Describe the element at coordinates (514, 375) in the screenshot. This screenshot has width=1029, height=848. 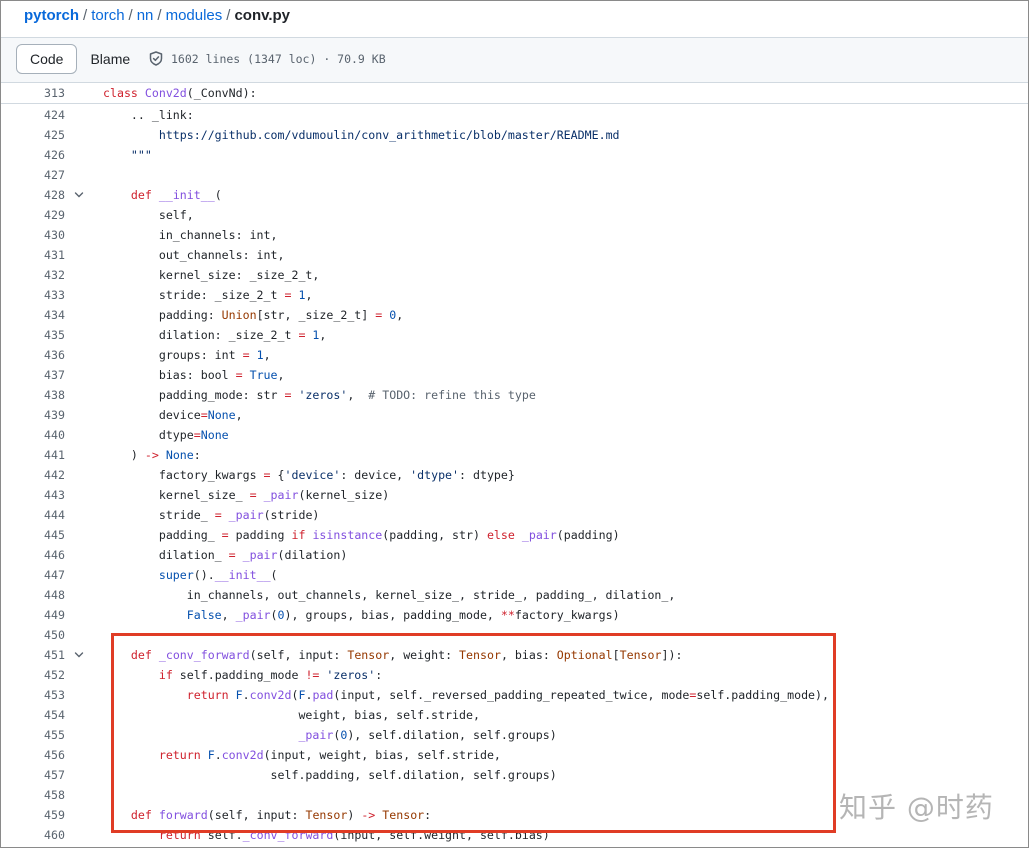
I see `code-line: 437 bias: bool = True,` at that location.